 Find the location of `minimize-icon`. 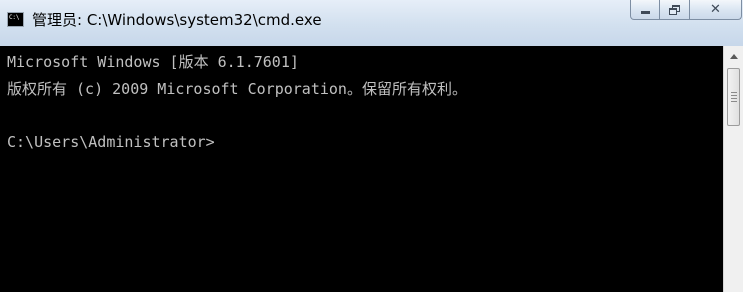

minimize-icon is located at coordinates (645, 12).